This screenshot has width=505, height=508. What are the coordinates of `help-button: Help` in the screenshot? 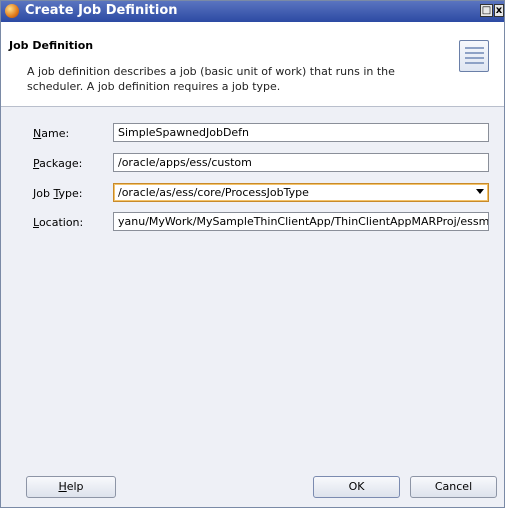 It's located at (71, 487).